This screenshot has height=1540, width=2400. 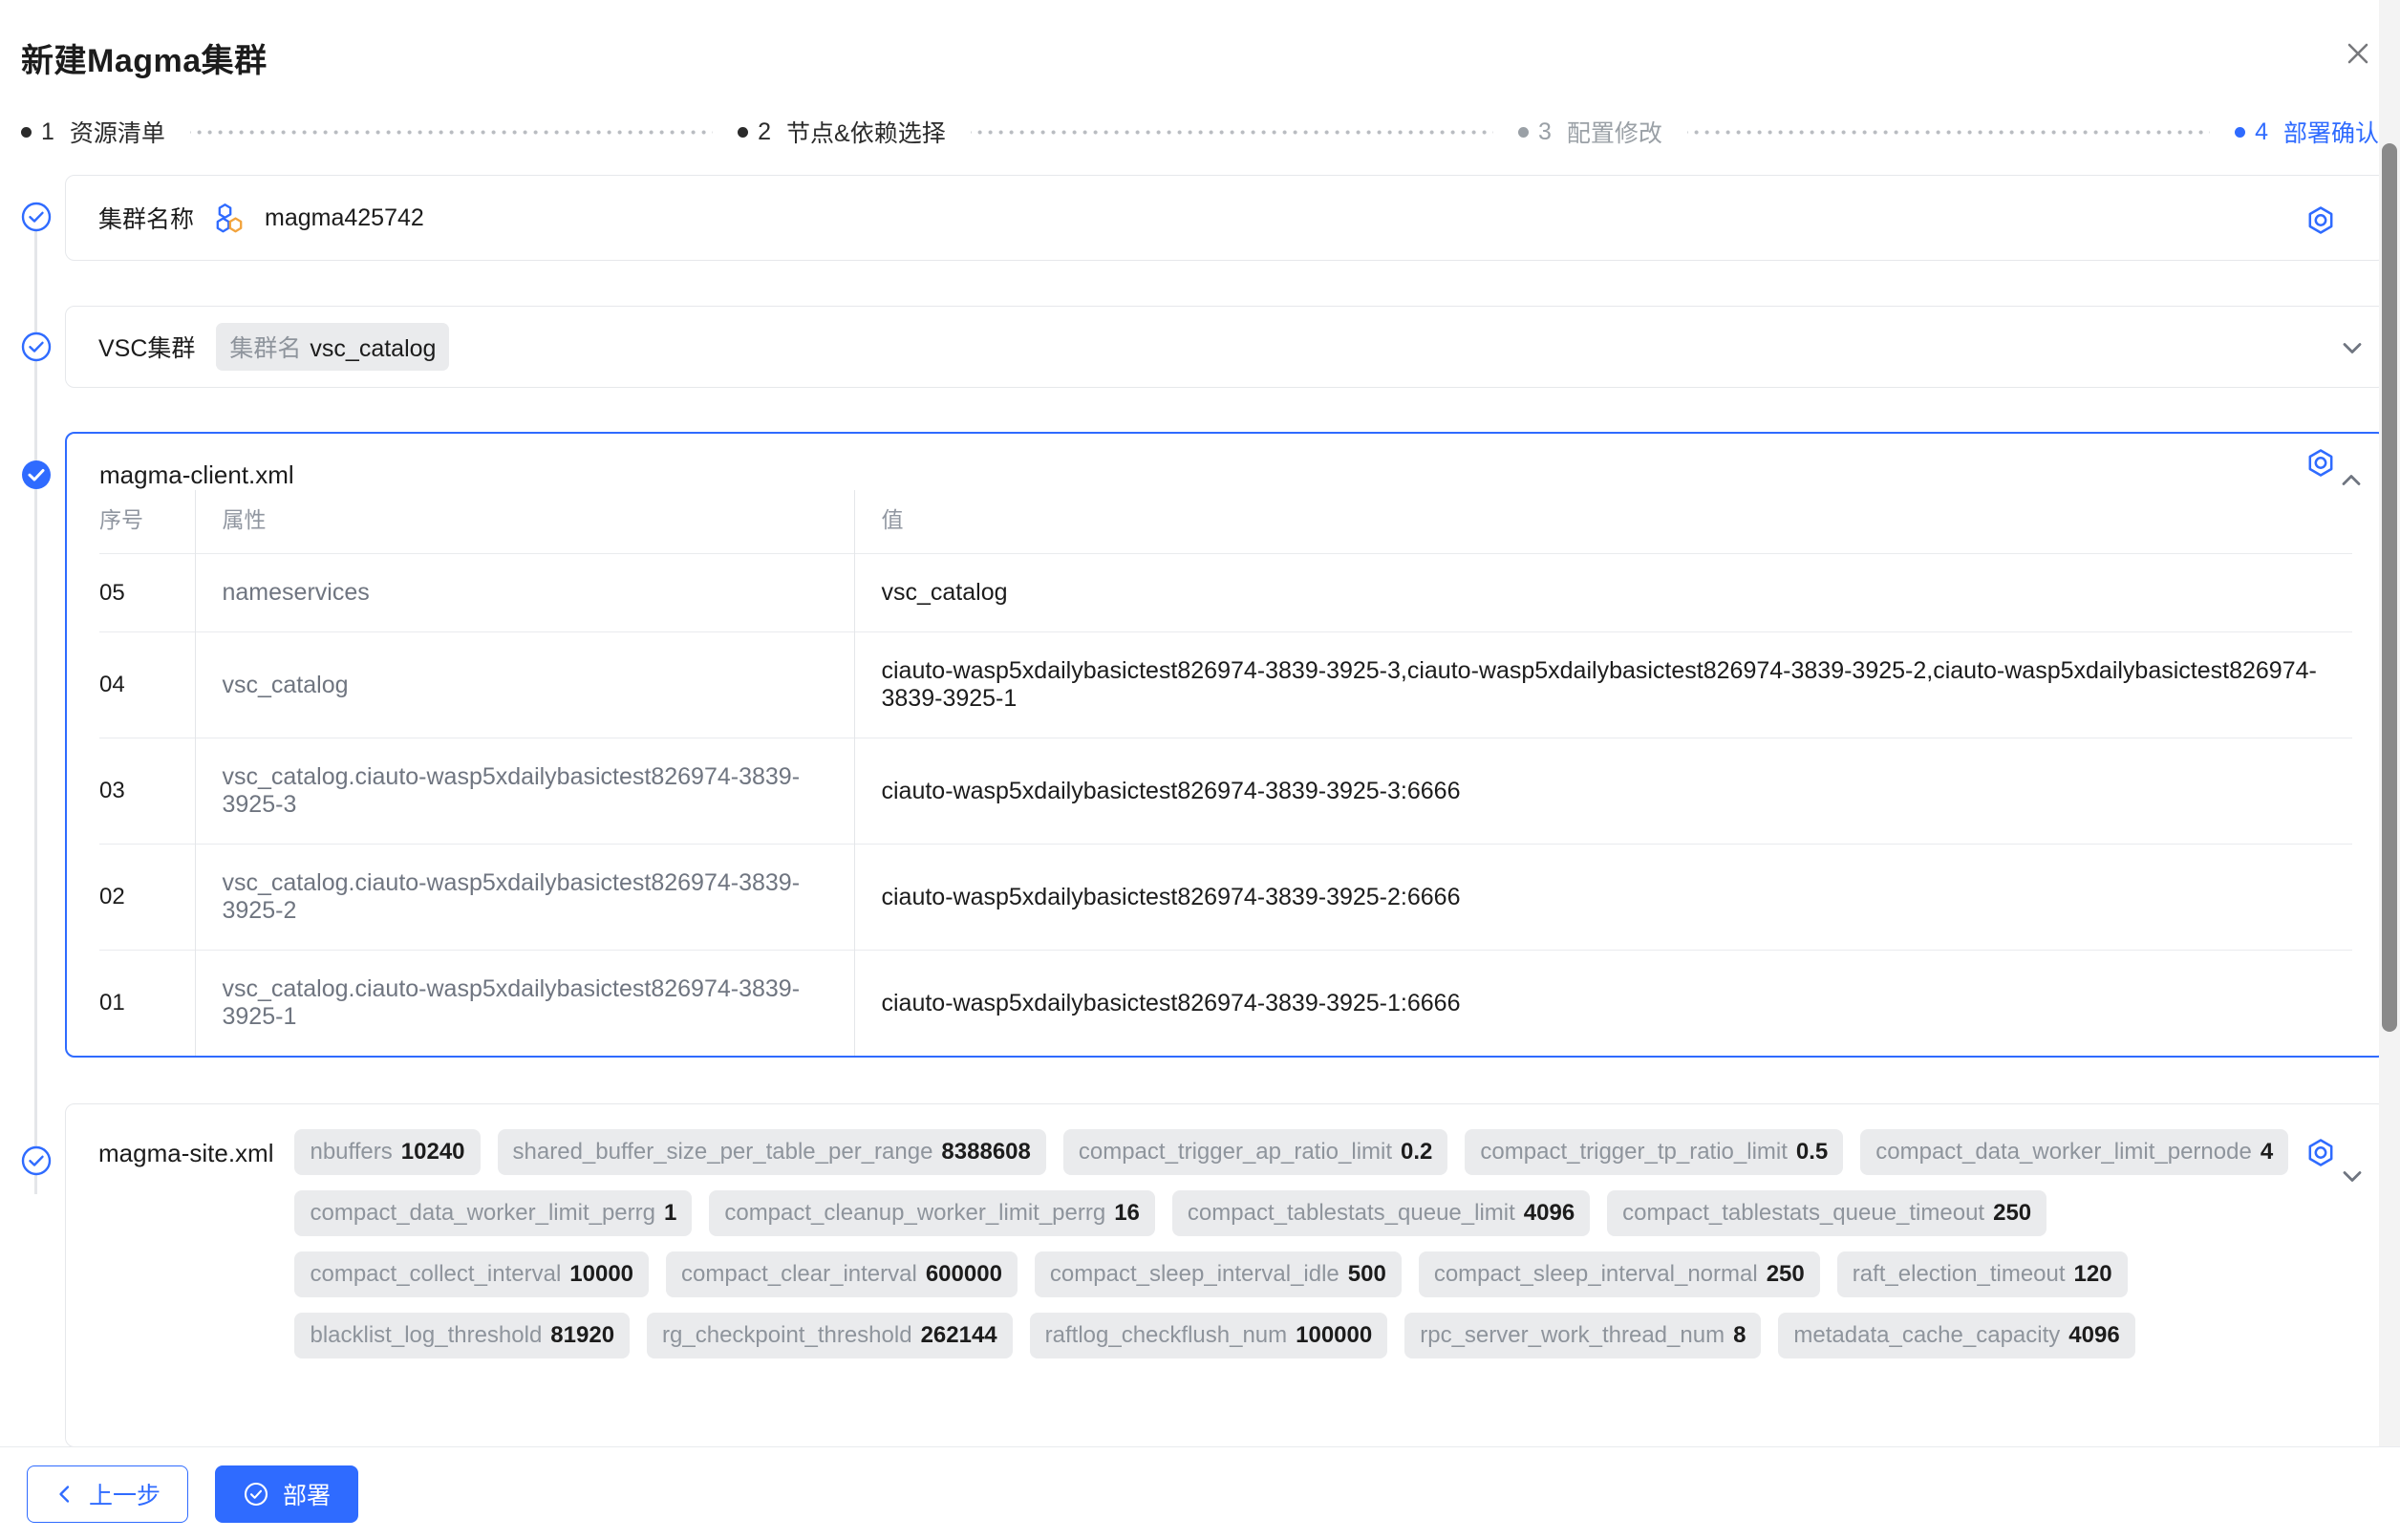 I want to click on config-tag: compact_collect_interval 10000, so click(x=472, y=1274).